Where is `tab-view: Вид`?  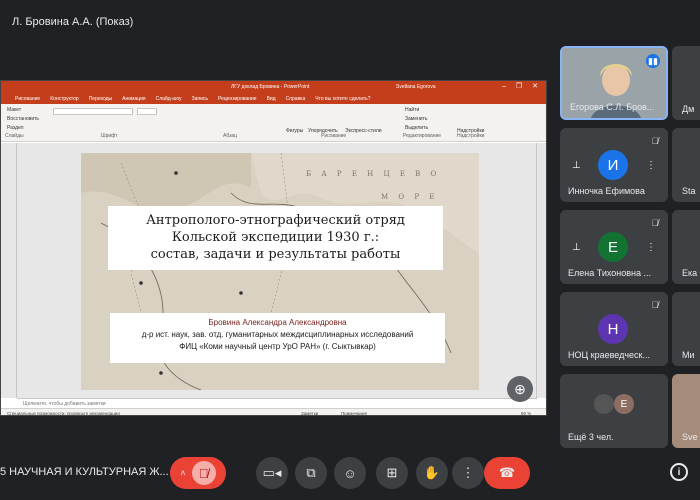
tab-view: Вид is located at coordinates (271, 99).